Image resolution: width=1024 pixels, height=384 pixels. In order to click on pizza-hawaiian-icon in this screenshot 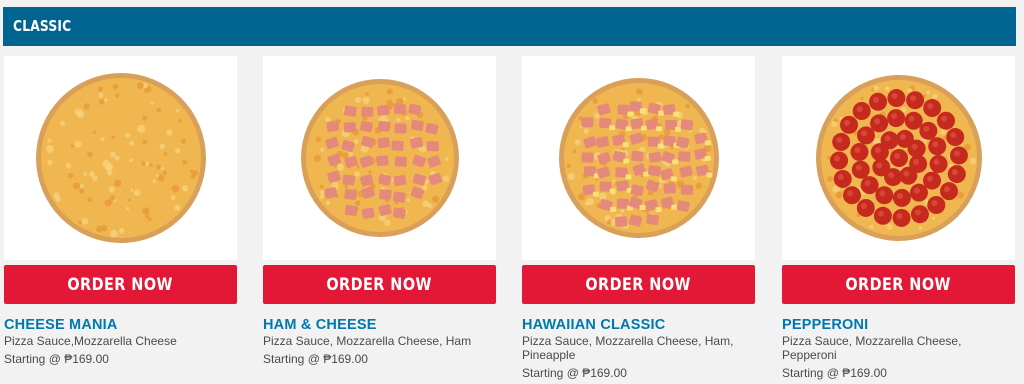, I will do `click(638, 158)`.